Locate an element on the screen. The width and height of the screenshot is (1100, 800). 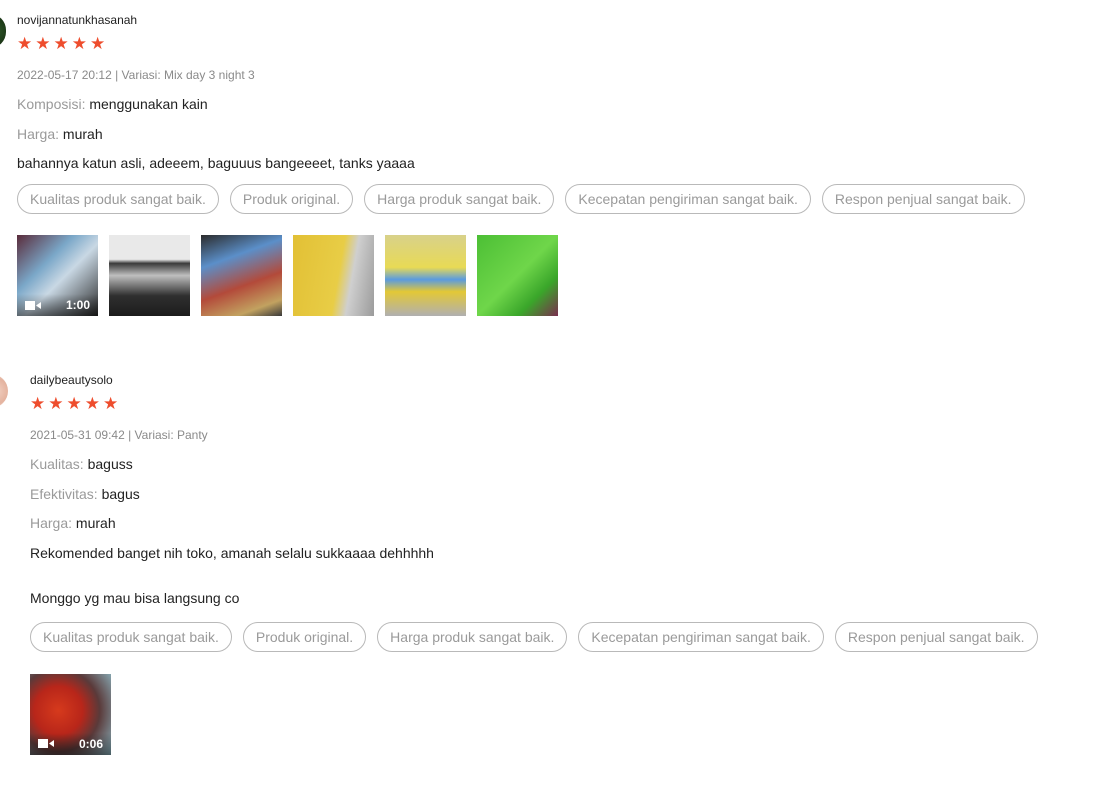
video-duration: 1:00 is located at coordinates (77, 305).